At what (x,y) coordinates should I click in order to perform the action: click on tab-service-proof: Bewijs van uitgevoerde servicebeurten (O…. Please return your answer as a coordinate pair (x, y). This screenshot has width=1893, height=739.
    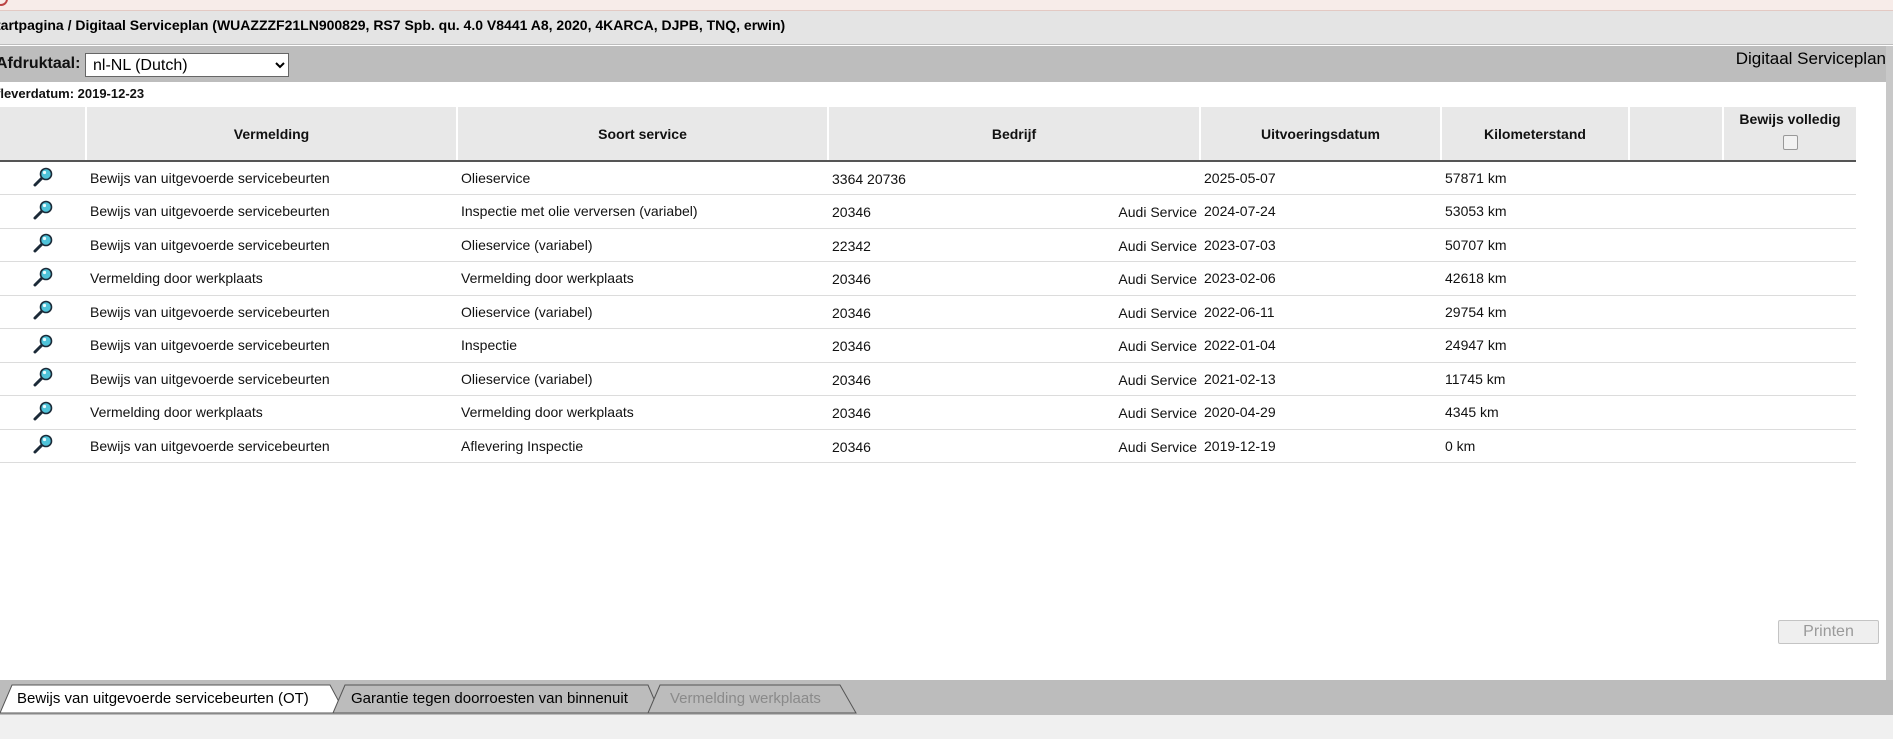
    Looking at the image, I should click on (163, 698).